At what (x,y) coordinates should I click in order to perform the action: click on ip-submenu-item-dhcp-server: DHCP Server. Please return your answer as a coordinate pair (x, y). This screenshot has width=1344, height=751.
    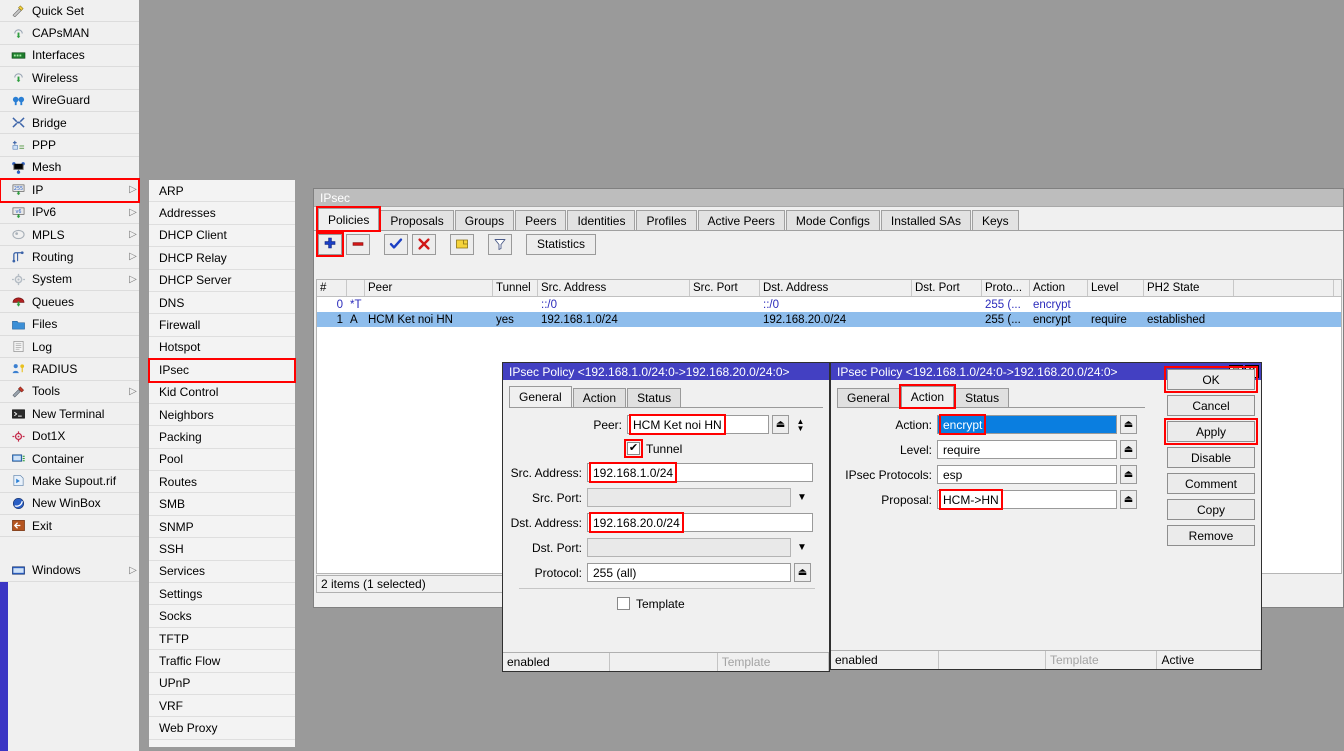
    Looking at the image, I should click on (222, 280).